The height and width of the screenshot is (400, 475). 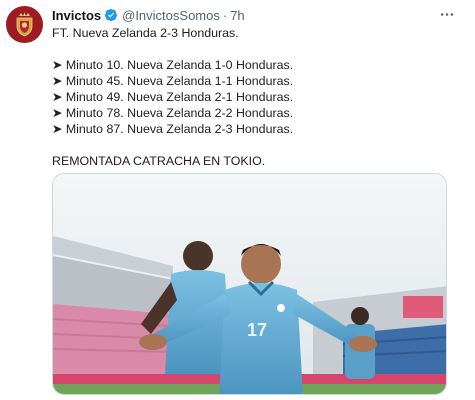 What do you see at coordinates (159, 161) in the screenshot?
I see `tweet-line: REMONTADA CATRACHA EN TOKIO.` at bounding box center [159, 161].